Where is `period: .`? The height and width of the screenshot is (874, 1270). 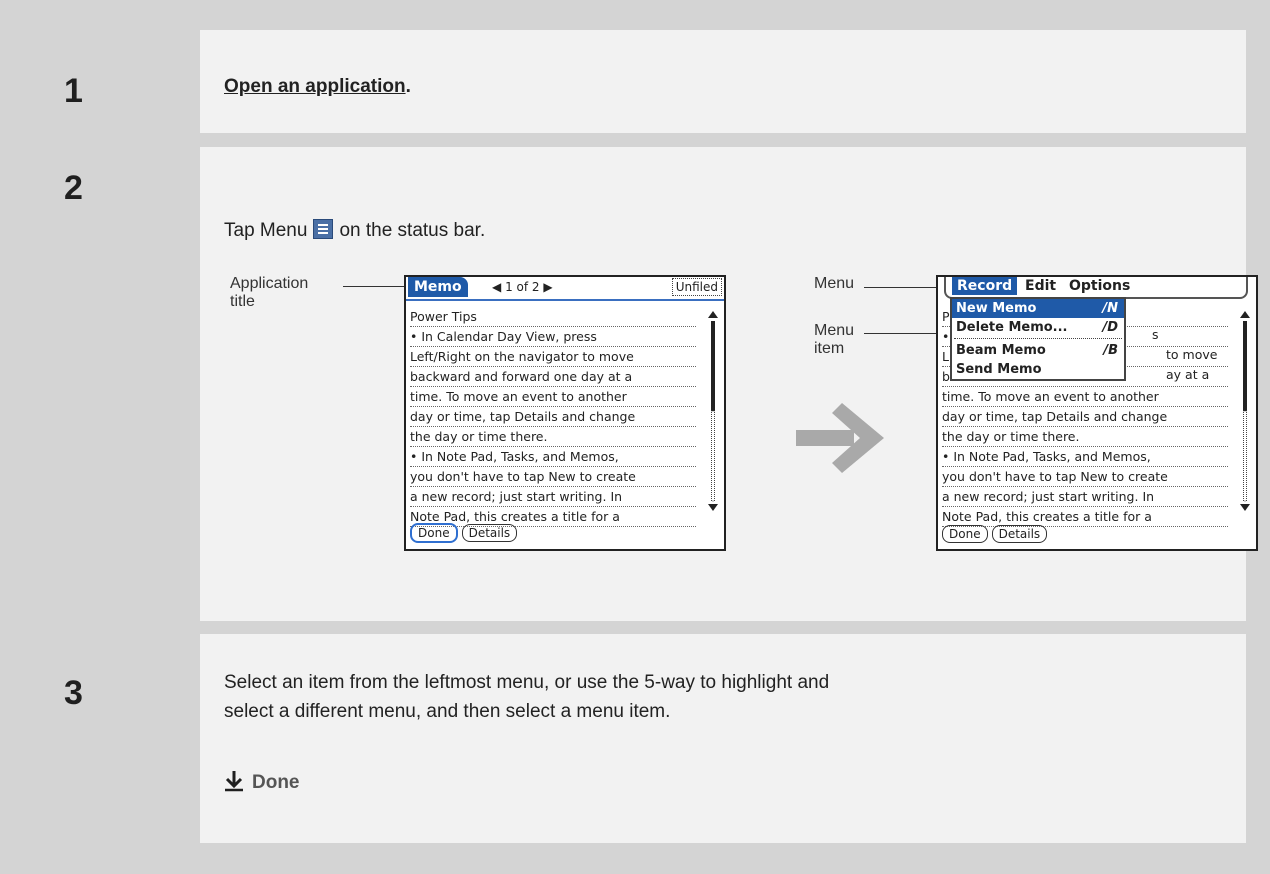 period: . is located at coordinates (408, 86).